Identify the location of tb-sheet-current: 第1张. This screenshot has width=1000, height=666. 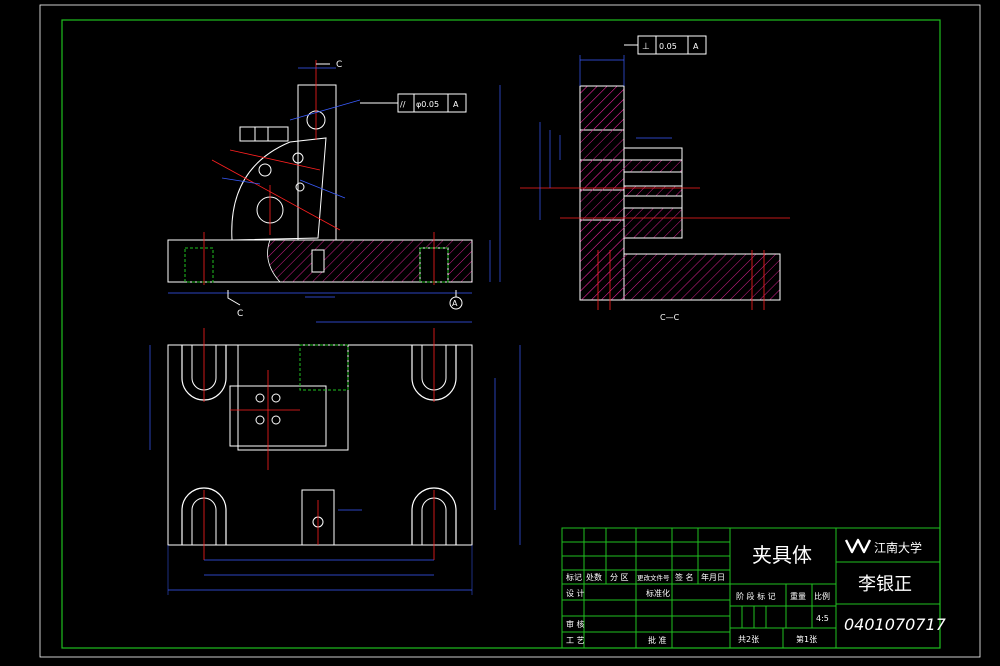
(806, 639).